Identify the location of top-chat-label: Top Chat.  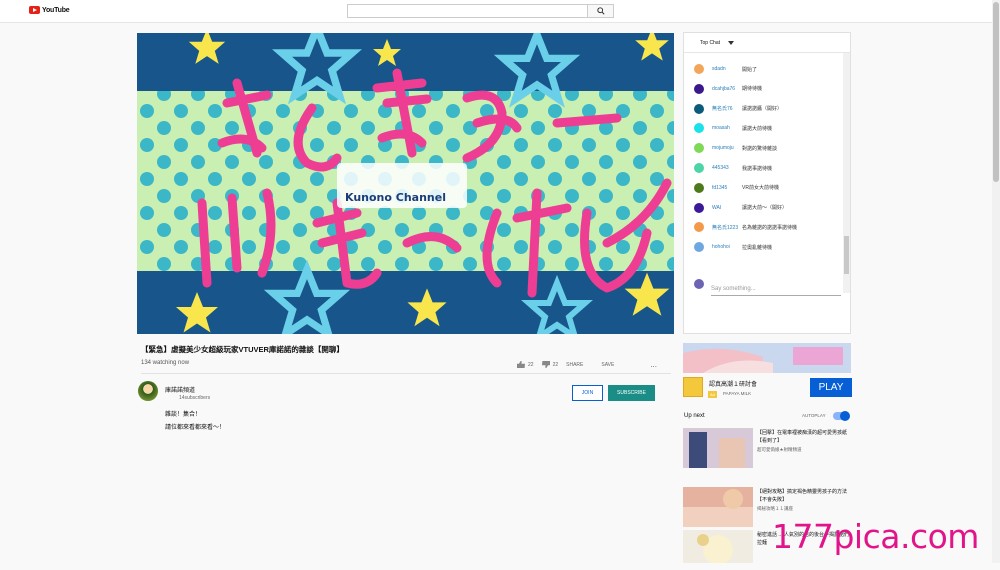
(710, 43).